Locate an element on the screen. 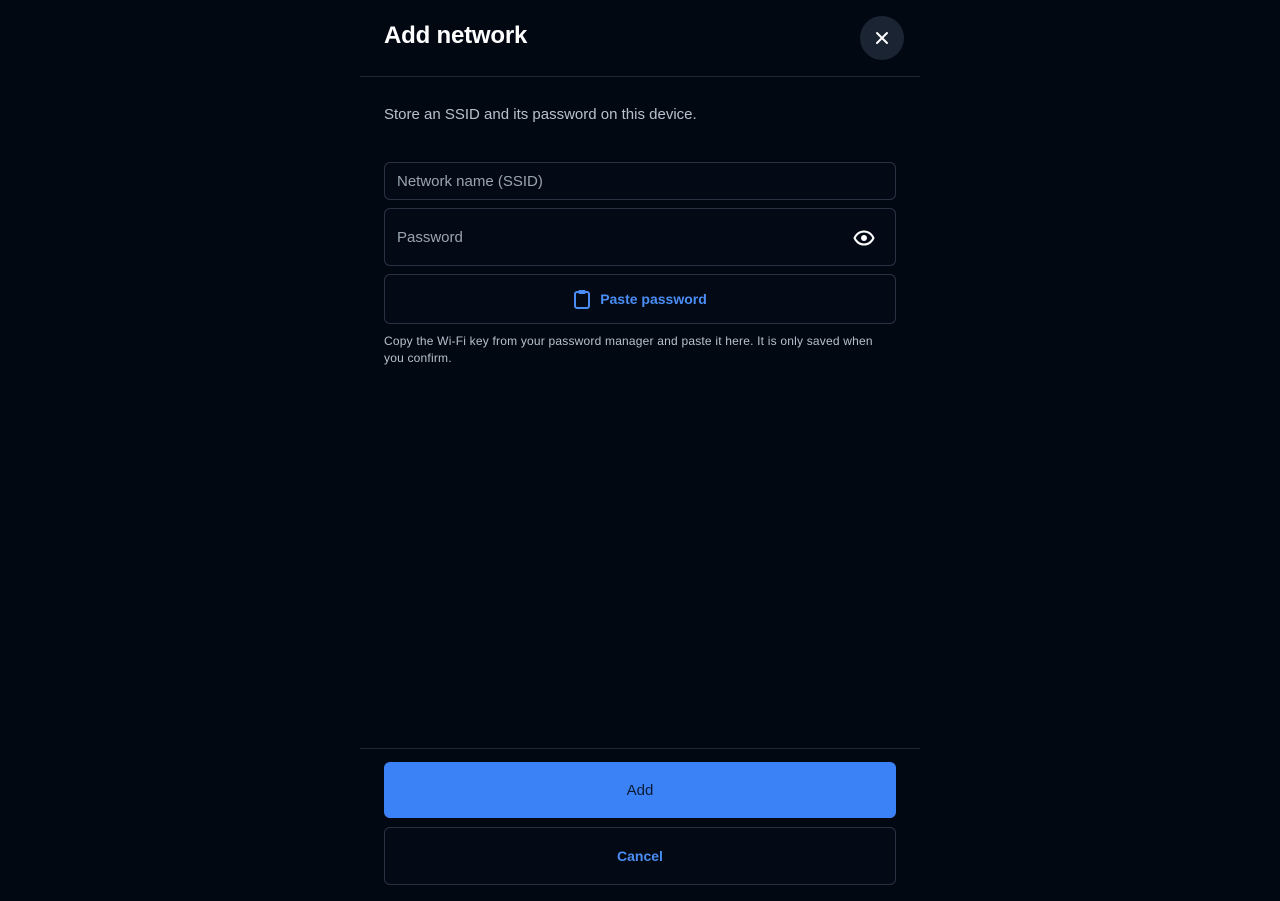 The image size is (1280, 901). dialog-header: Add network is located at coordinates (640, 38).